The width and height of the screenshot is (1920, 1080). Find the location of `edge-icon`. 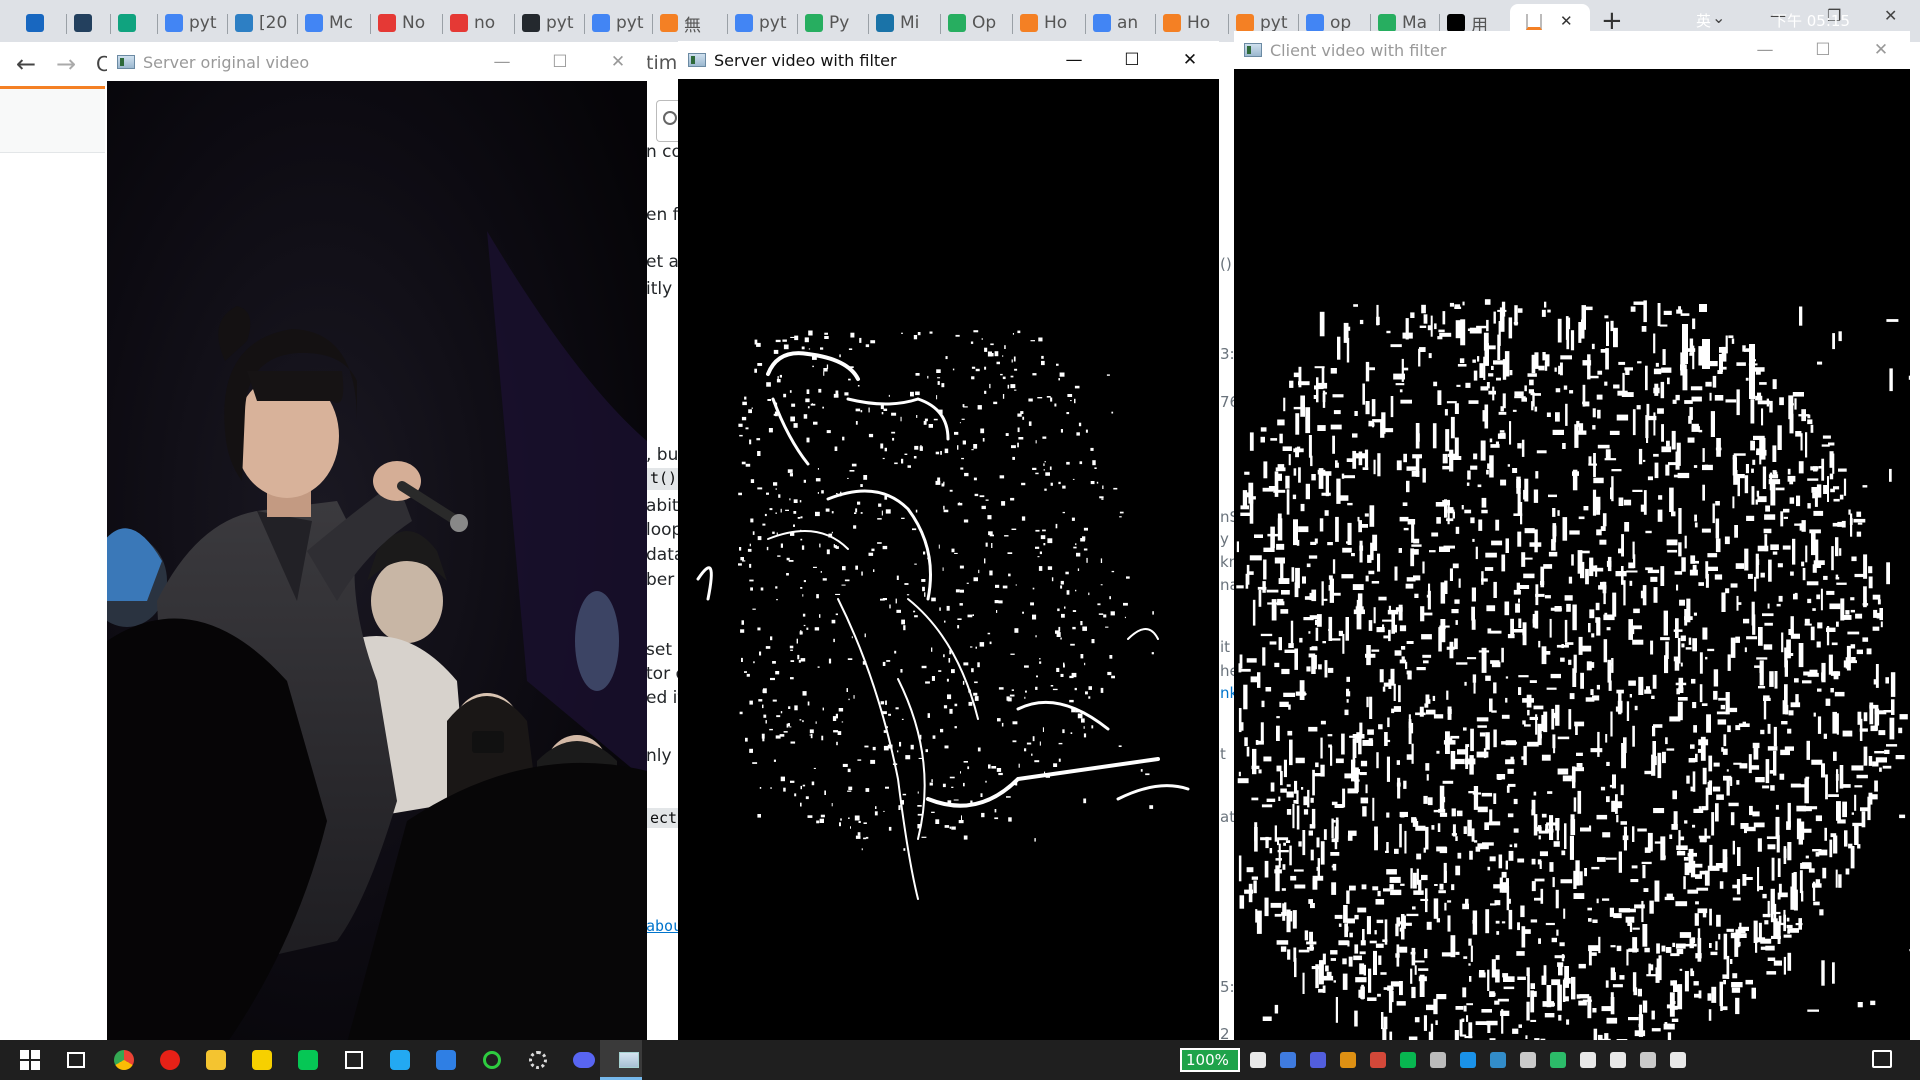

edge-icon is located at coordinates (1558, 1060).